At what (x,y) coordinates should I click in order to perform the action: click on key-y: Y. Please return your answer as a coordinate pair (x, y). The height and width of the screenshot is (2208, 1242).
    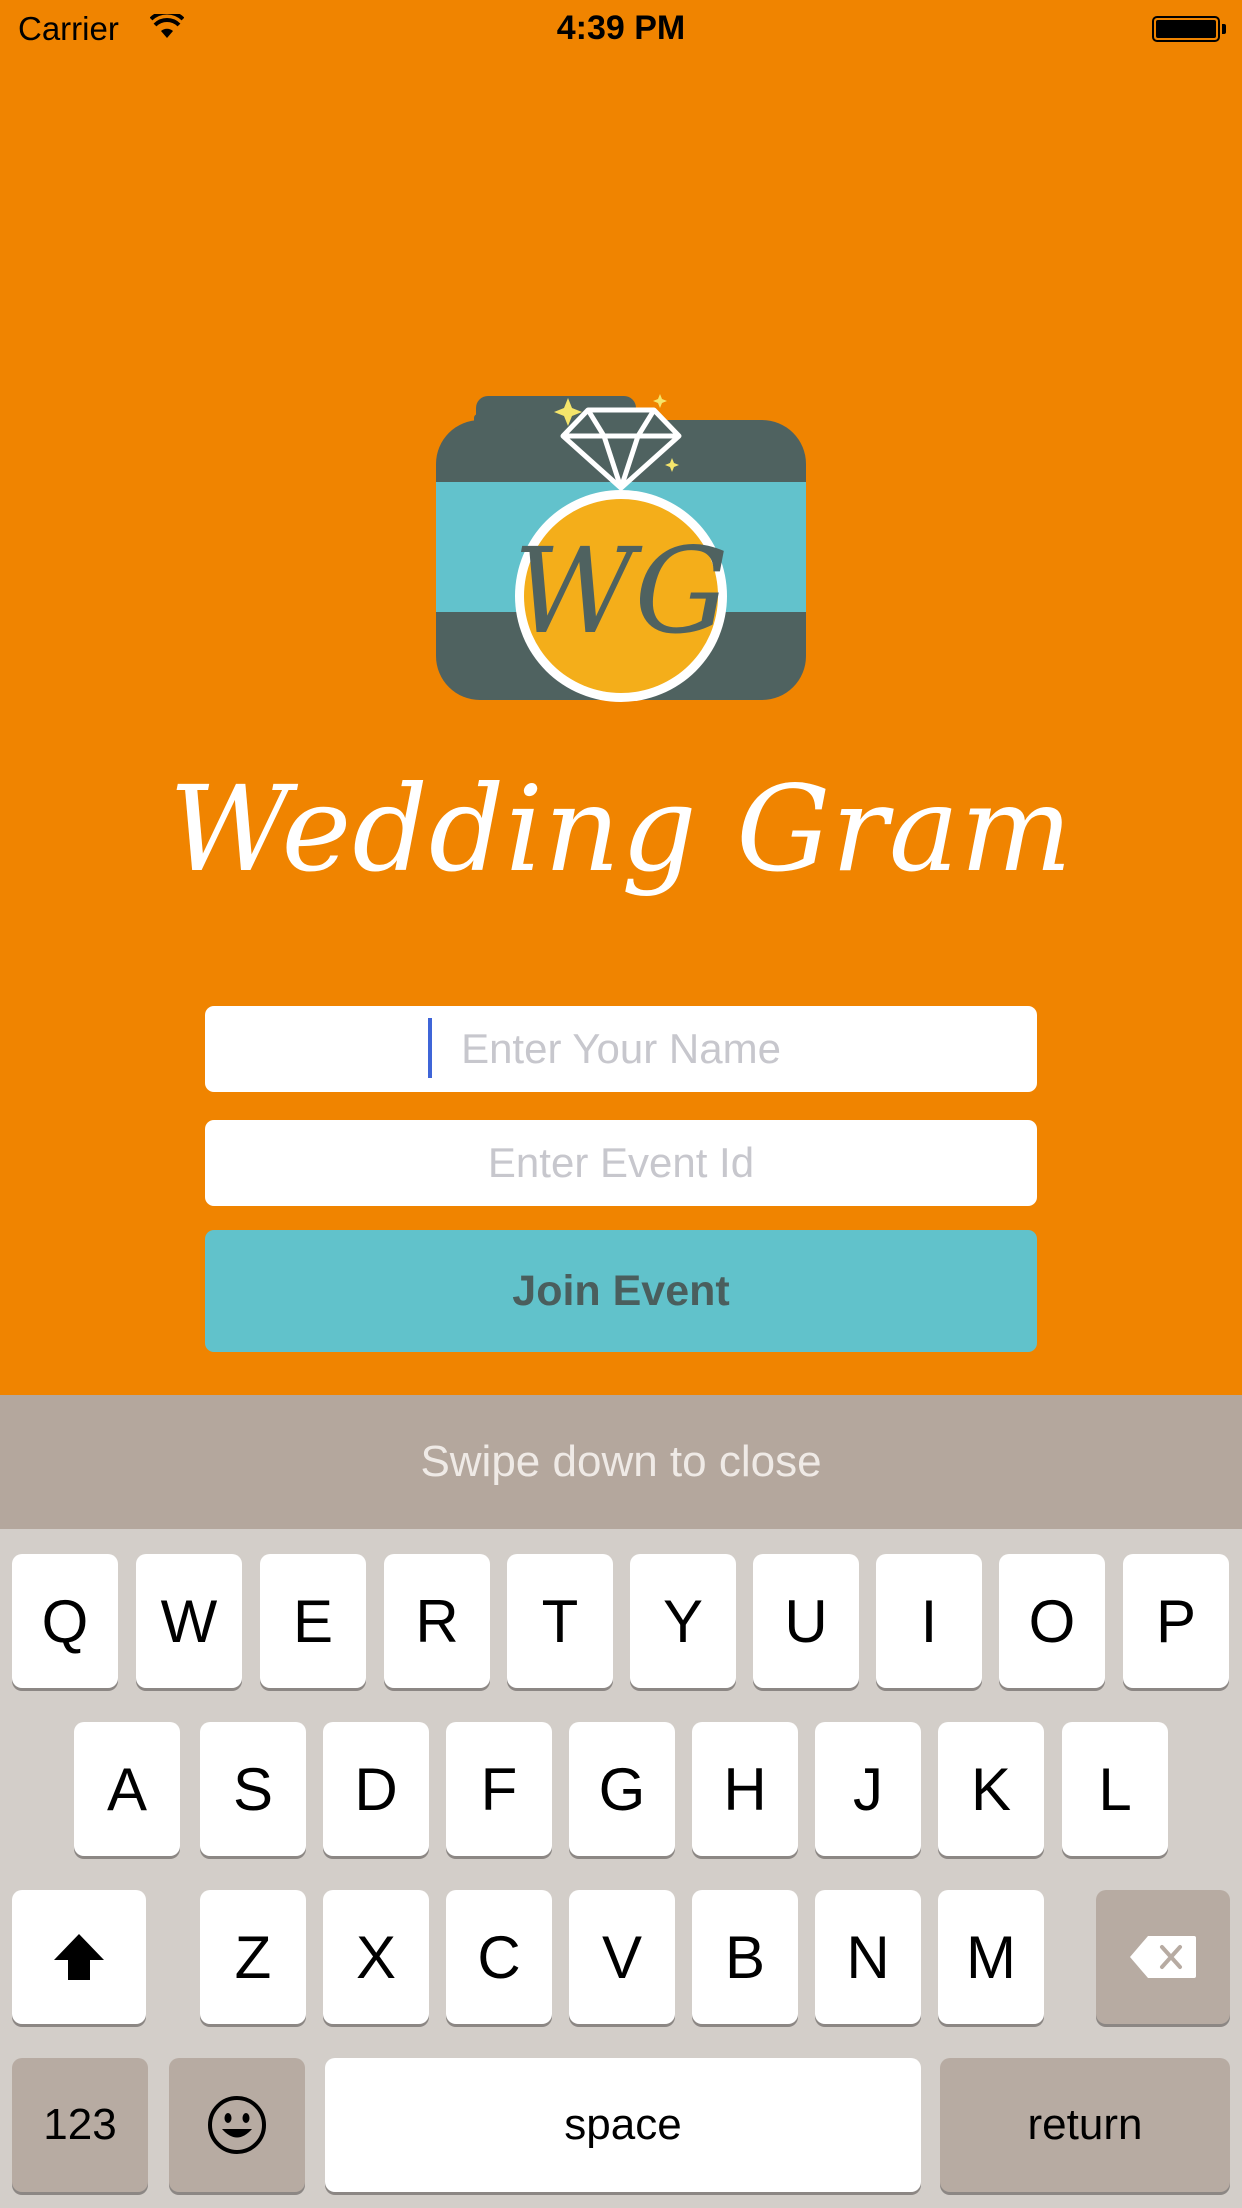
    Looking at the image, I should click on (683, 1621).